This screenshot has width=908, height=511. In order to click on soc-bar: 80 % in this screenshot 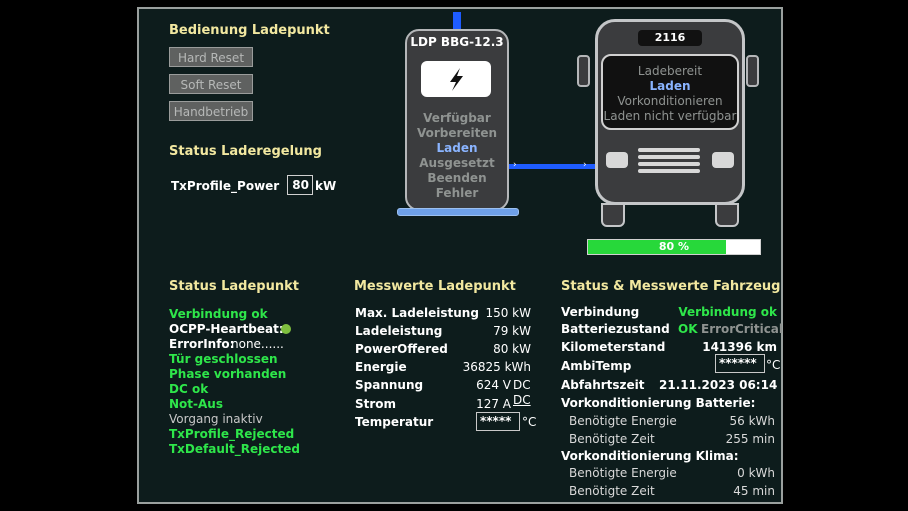, I will do `click(674, 247)`.